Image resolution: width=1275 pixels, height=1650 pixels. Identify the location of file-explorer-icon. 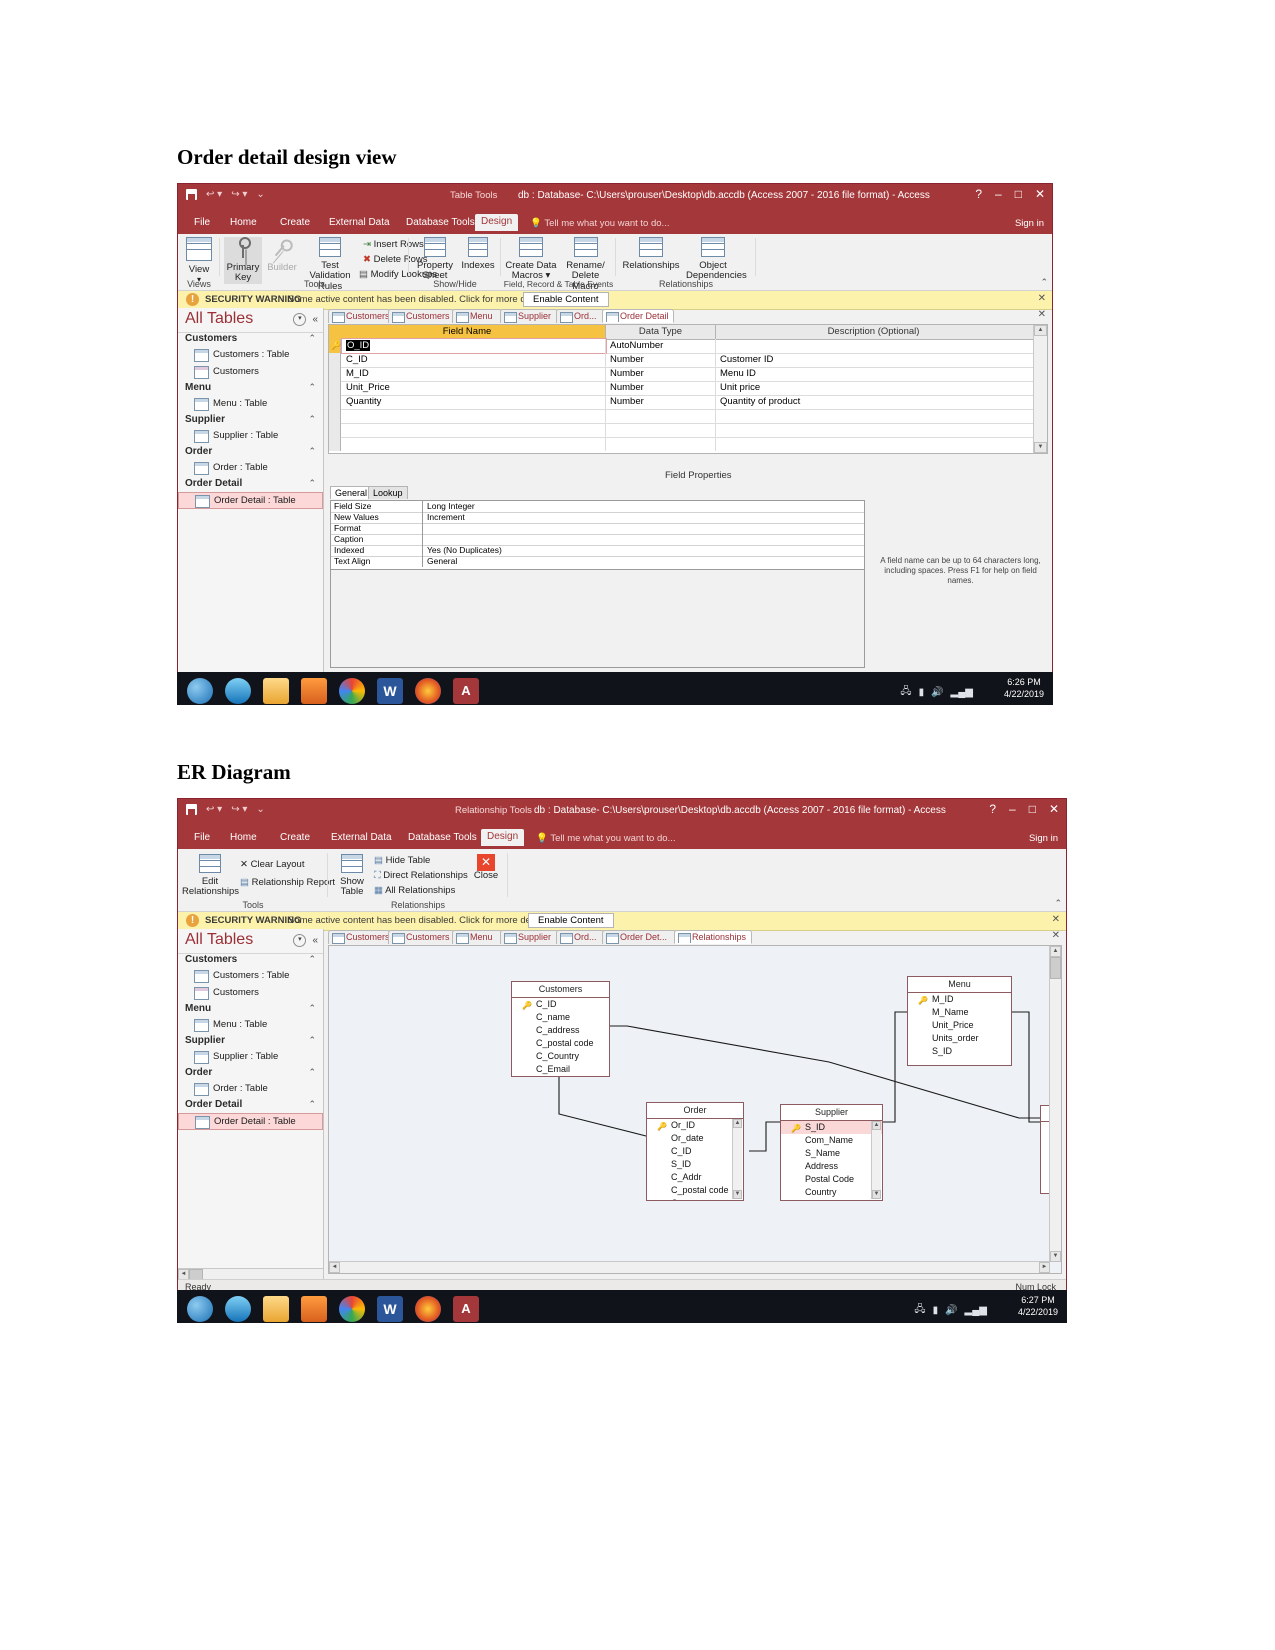
(276, 1309).